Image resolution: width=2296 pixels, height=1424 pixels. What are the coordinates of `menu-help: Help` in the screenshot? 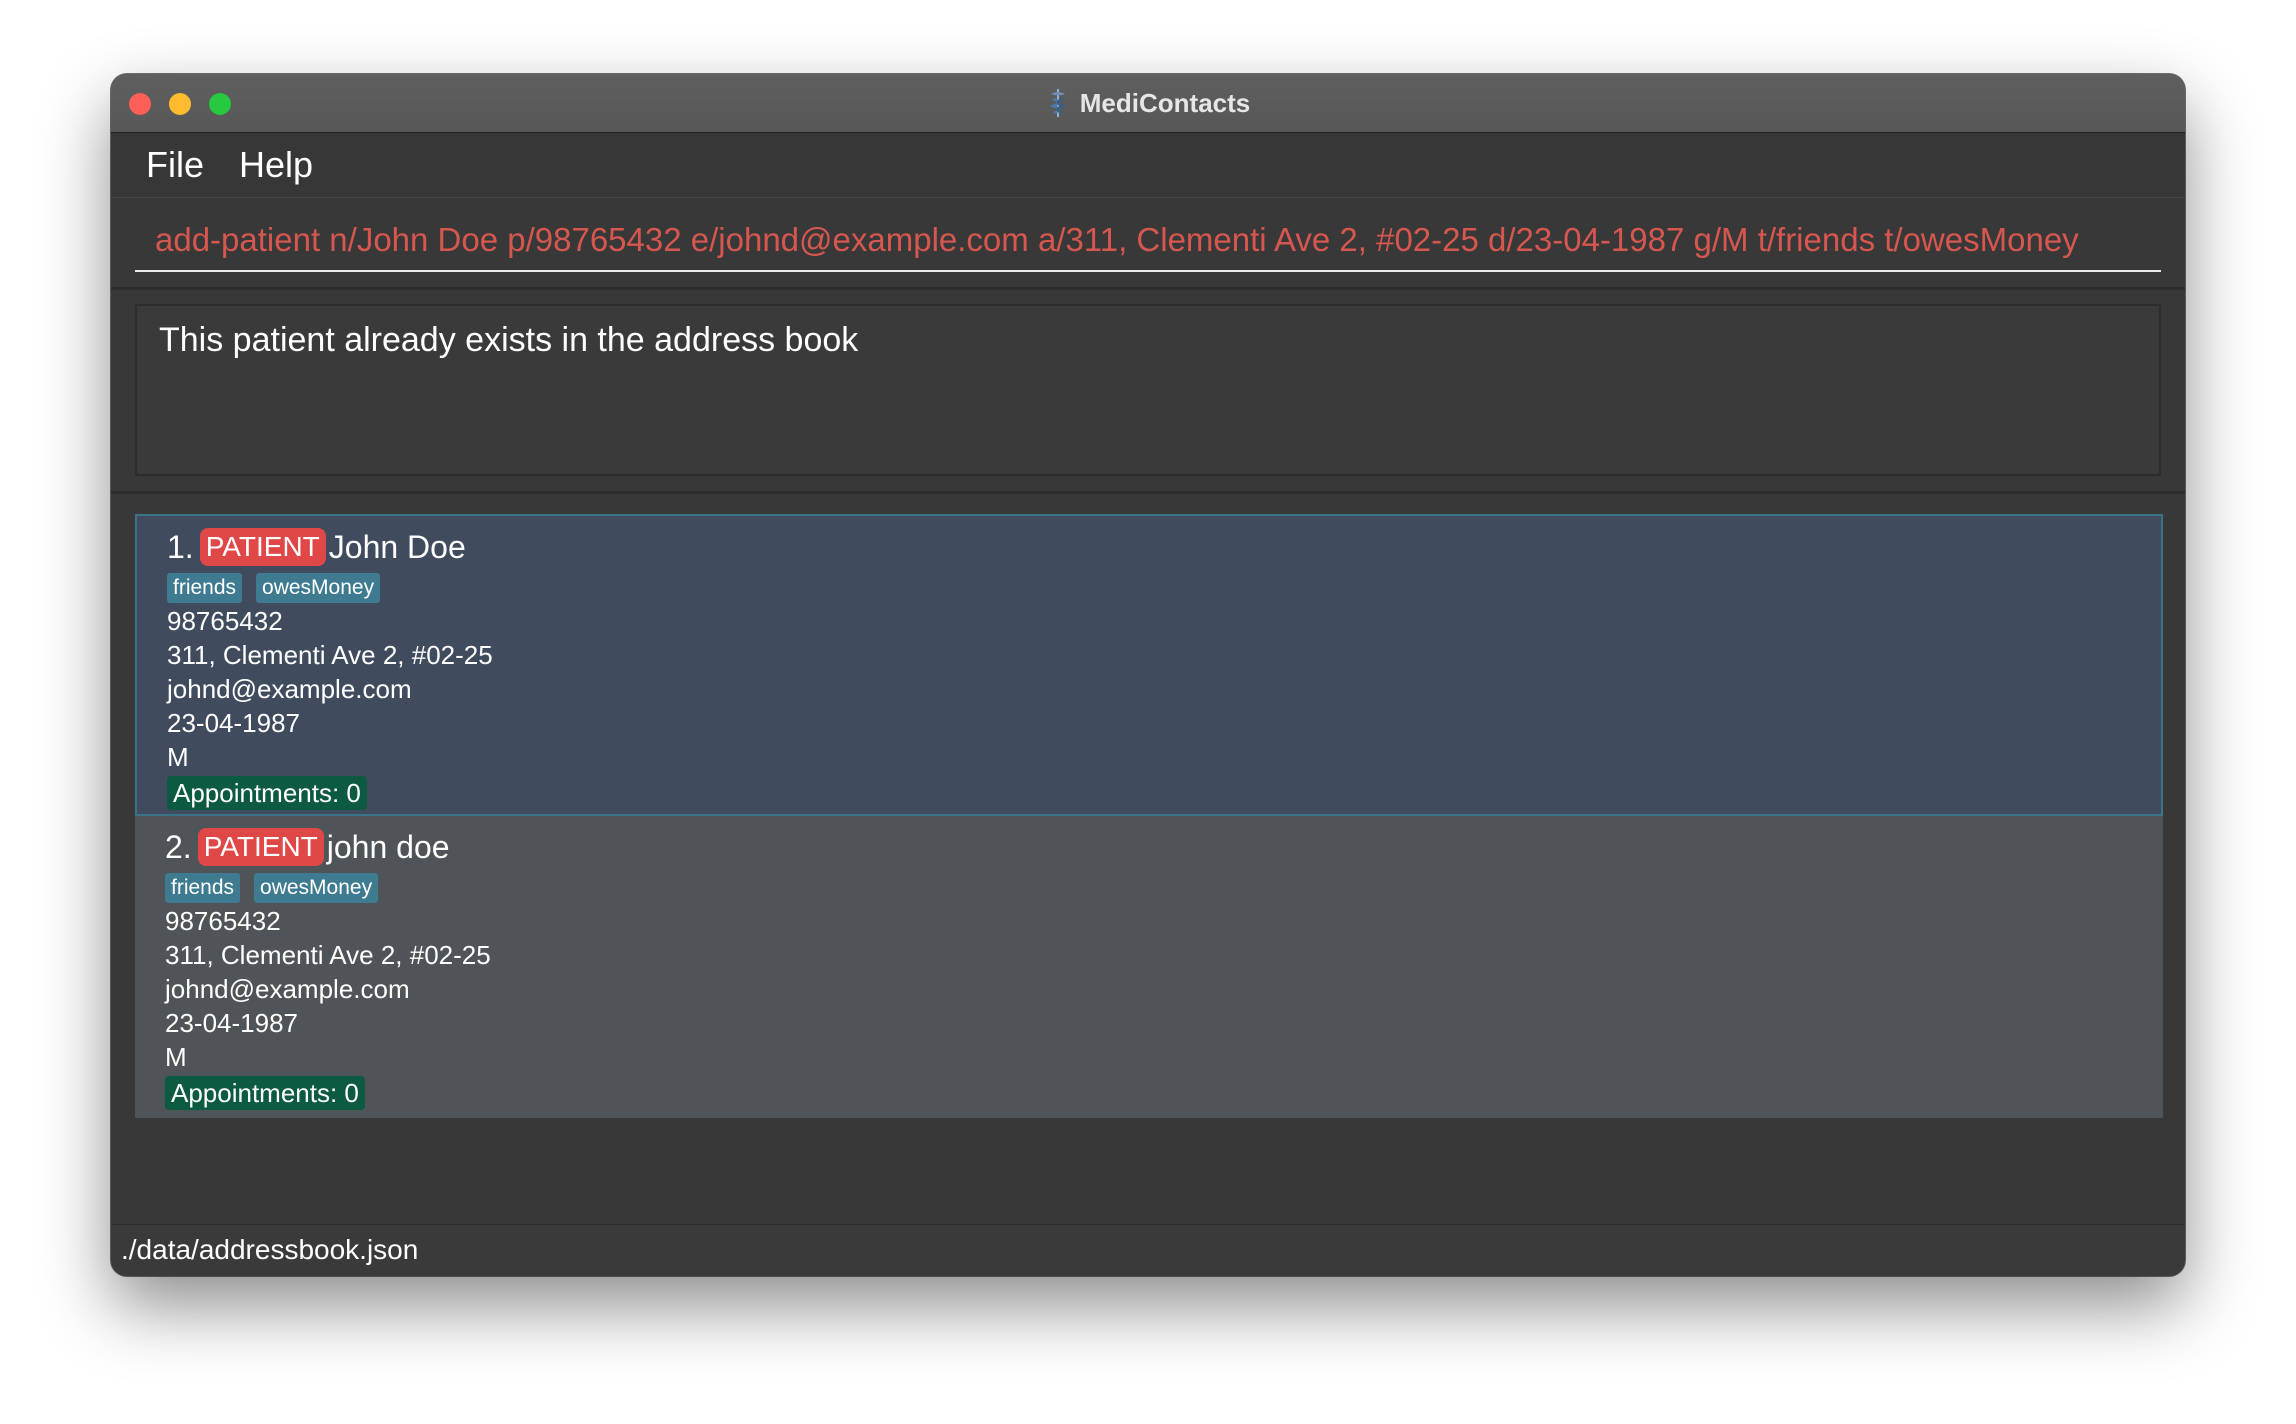 It's located at (276, 165).